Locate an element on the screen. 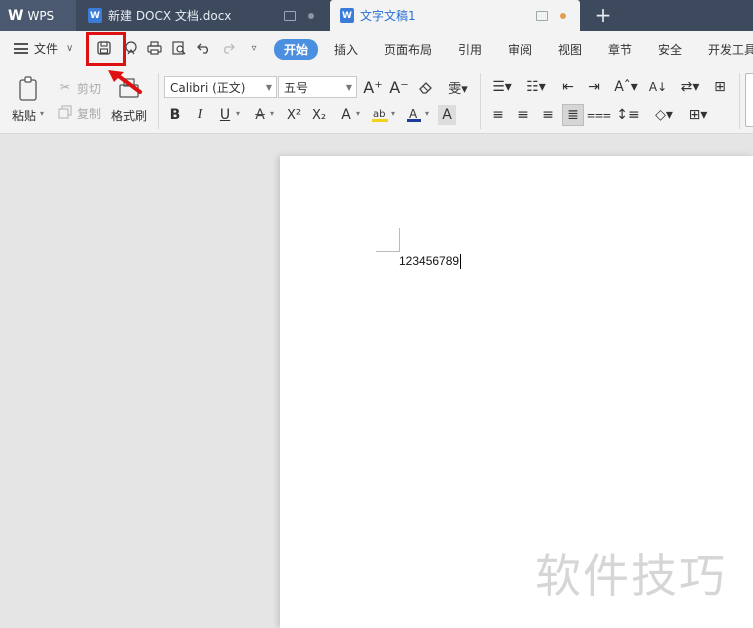 Image resolution: width=753 pixels, height=628 pixels. strikethrough-dropdown-icon: ▾ is located at coordinates (272, 113).